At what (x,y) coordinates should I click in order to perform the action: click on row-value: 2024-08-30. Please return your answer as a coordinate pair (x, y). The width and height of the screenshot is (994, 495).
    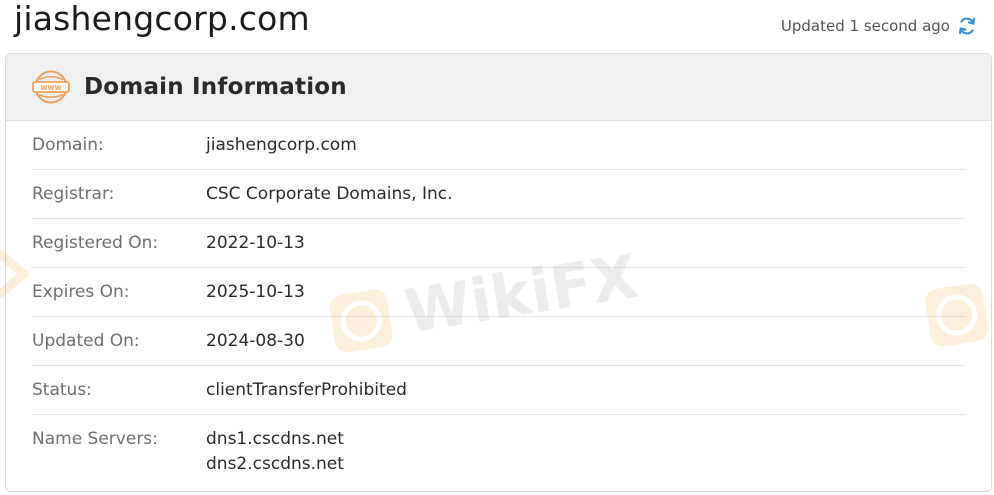
    Looking at the image, I should click on (255, 341).